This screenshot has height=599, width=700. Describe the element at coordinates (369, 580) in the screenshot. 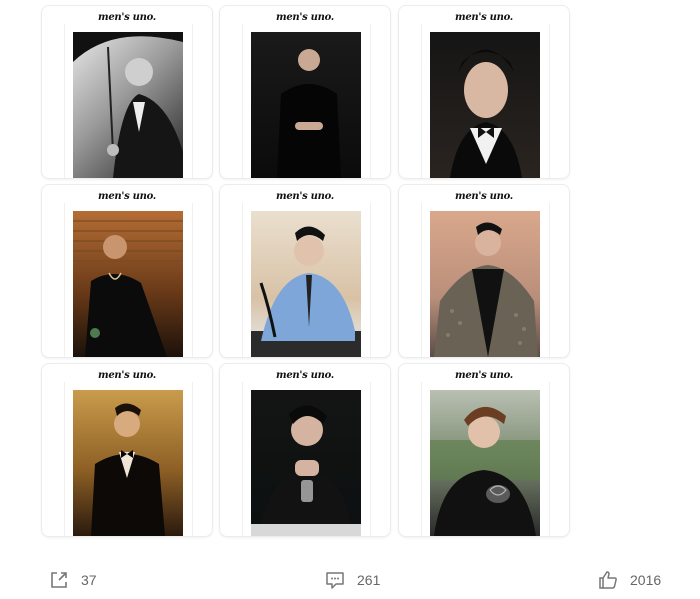

I see `comment-count: 261` at that location.